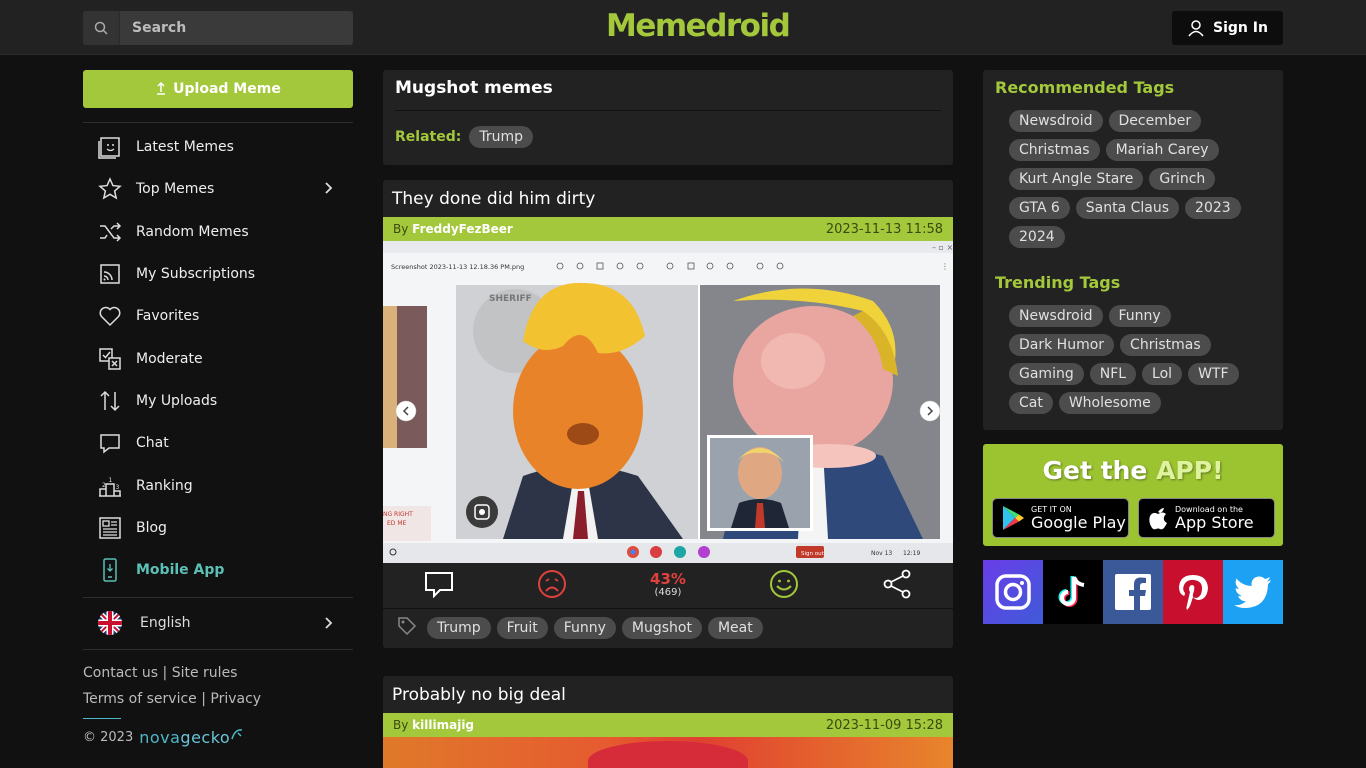 The height and width of the screenshot is (768, 1366). I want to click on sign-in-button: Sign In, so click(1227, 28).